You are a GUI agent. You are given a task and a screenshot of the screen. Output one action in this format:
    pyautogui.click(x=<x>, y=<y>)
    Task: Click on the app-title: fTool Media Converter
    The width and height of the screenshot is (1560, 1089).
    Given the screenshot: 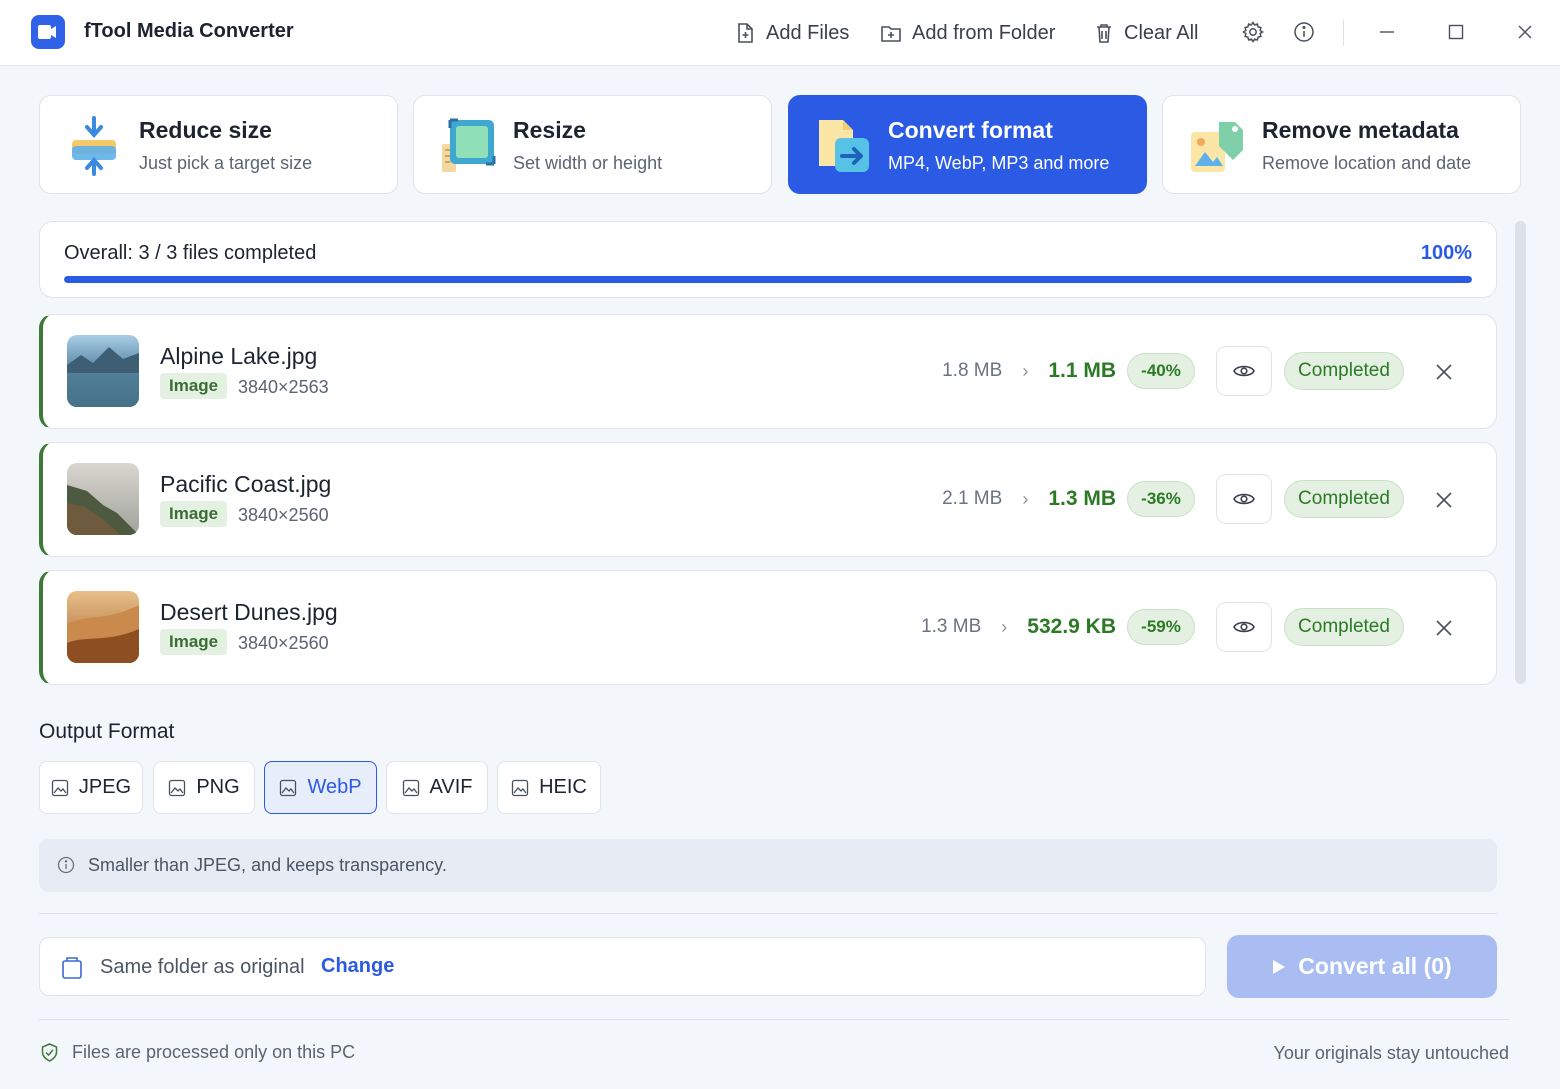 What is the action you would take?
    pyautogui.click(x=189, y=31)
    